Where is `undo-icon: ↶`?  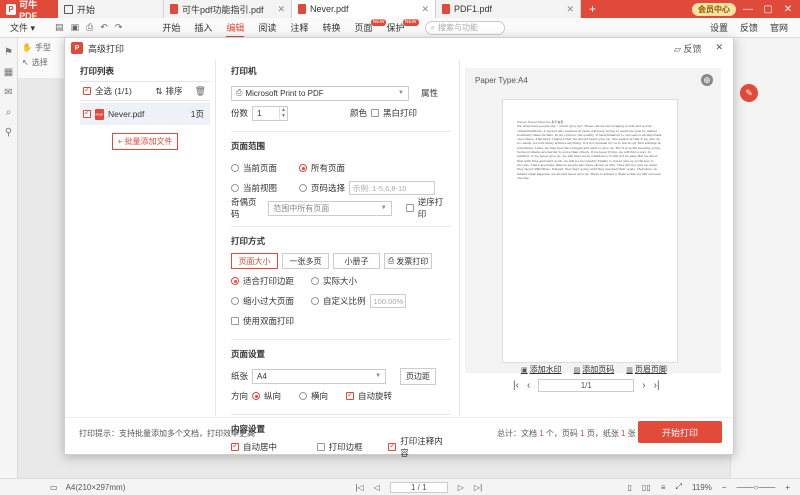 undo-icon: ↶ is located at coordinates (104, 27).